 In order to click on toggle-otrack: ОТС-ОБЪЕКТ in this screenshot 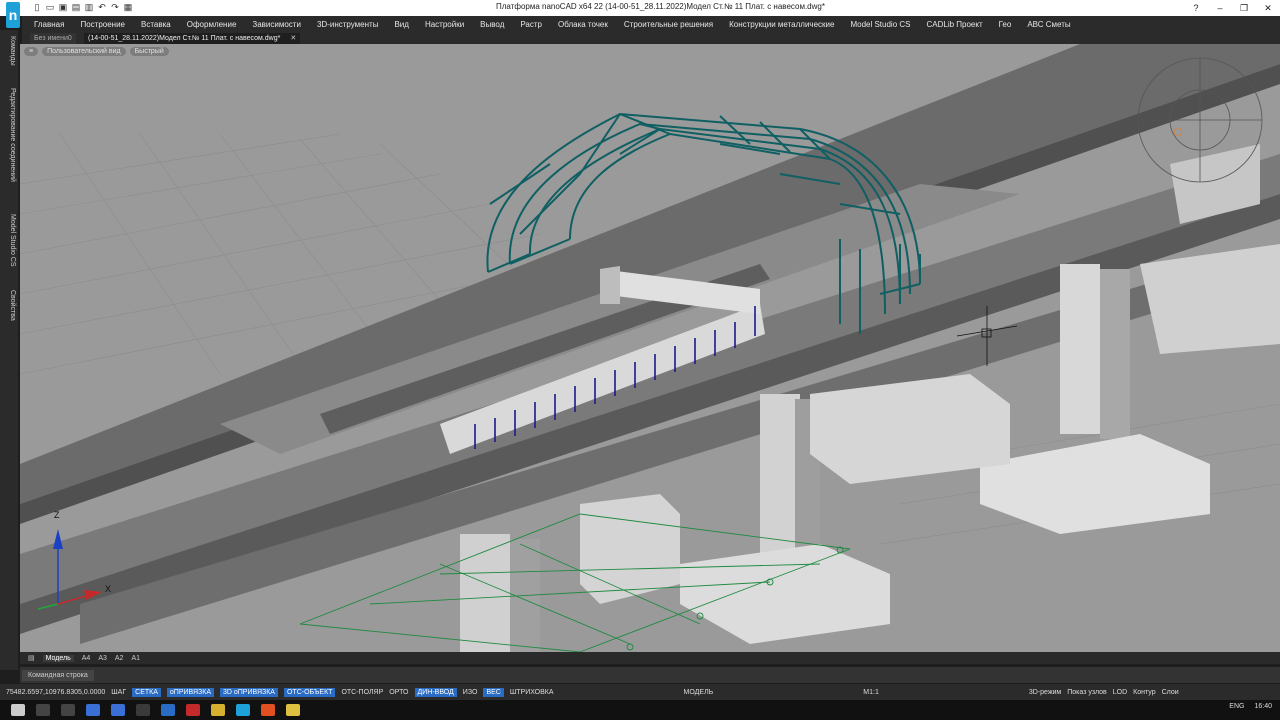, I will do `click(309, 692)`.